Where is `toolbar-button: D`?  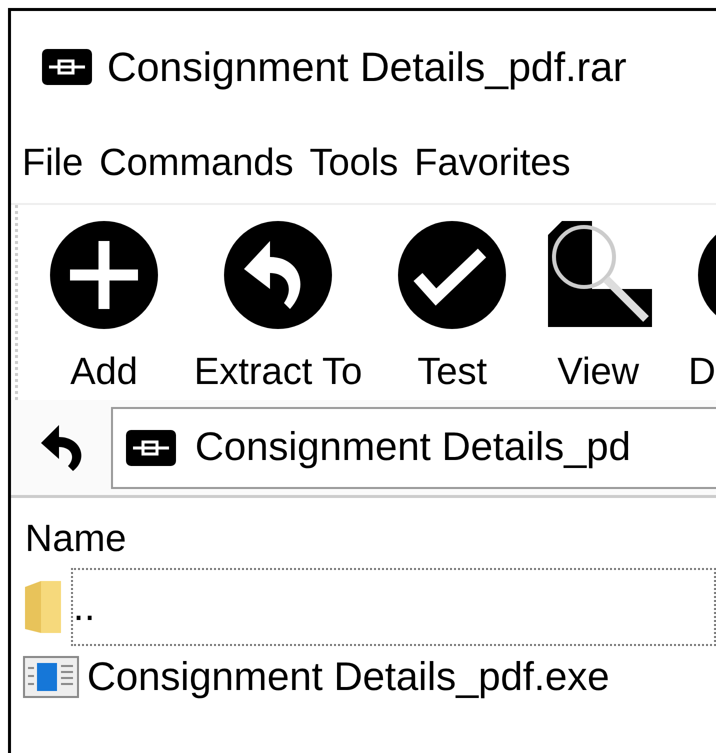 toolbar-button: D is located at coordinates (695, 306).